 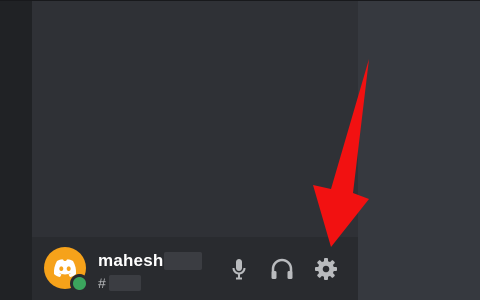 I want to click on user-settings-button, so click(x=326, y=269).